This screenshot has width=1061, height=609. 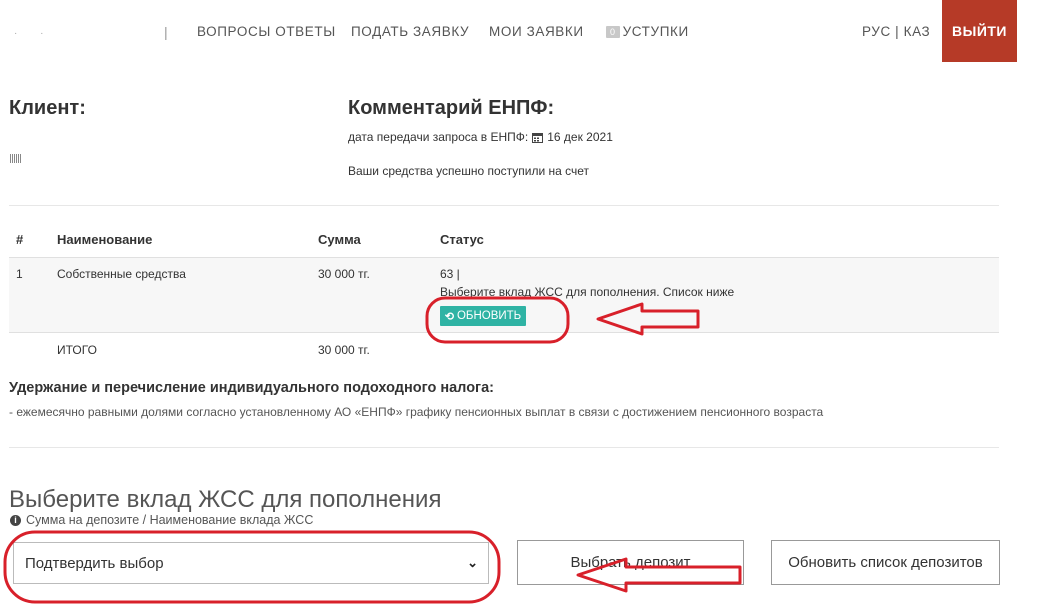 What do you see at coordinates (33, 33) in the screenshot?
I see `logo-placeholder: · ·` at bounding box center [33, 33].